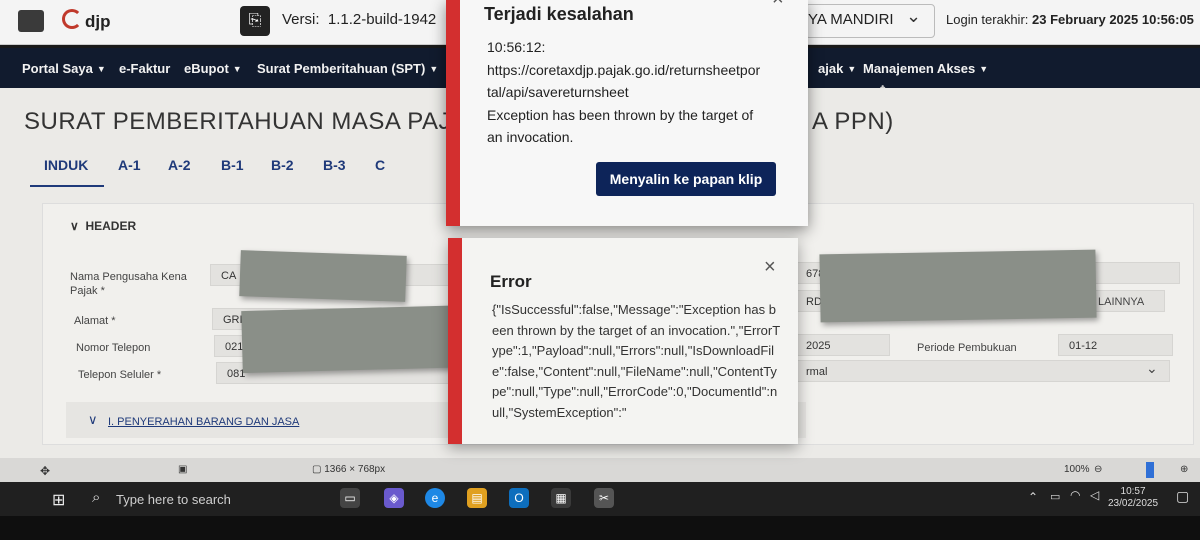 This screenshot has height=540, width=1200. Describe the element at coordinates (842, 345) in the screenshot. I see `tahun-field: 2025` at that location.